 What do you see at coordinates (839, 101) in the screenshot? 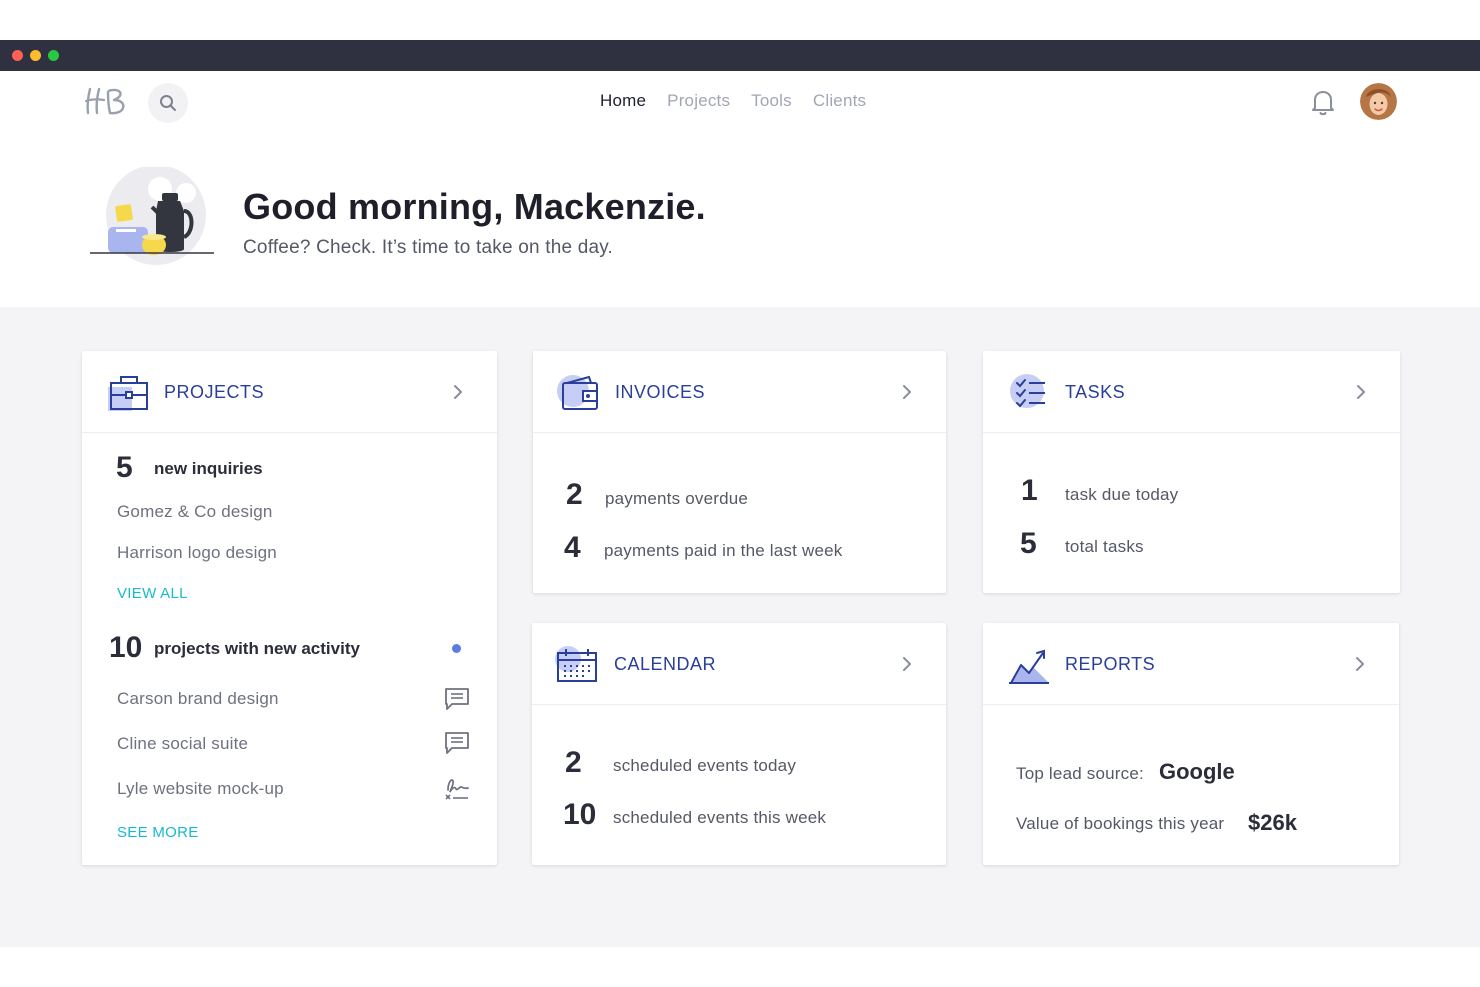
I see `nav-clients: Clients` at bounding box center [839, 101].